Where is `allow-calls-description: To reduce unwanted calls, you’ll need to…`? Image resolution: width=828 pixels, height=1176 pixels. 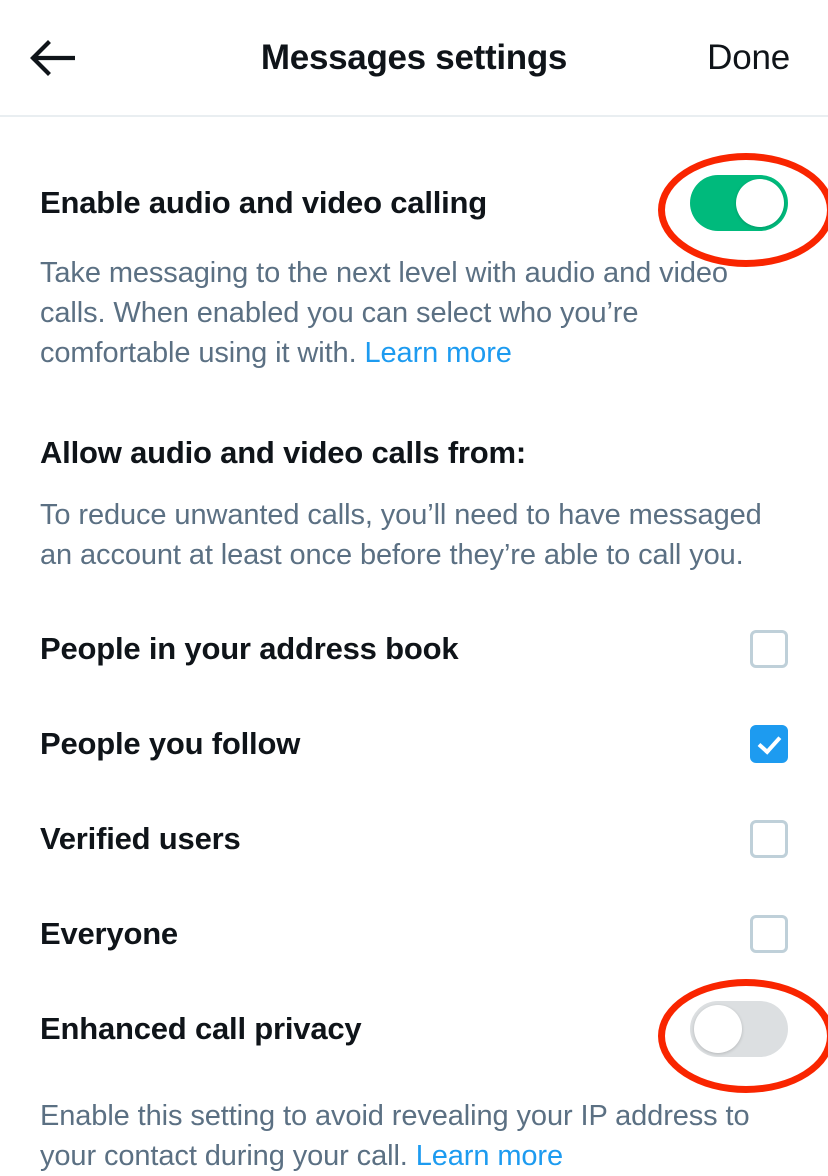
allow-calls-description: To reduce unwanted calls, you’ll need to… is located at coordinates (401, 535).